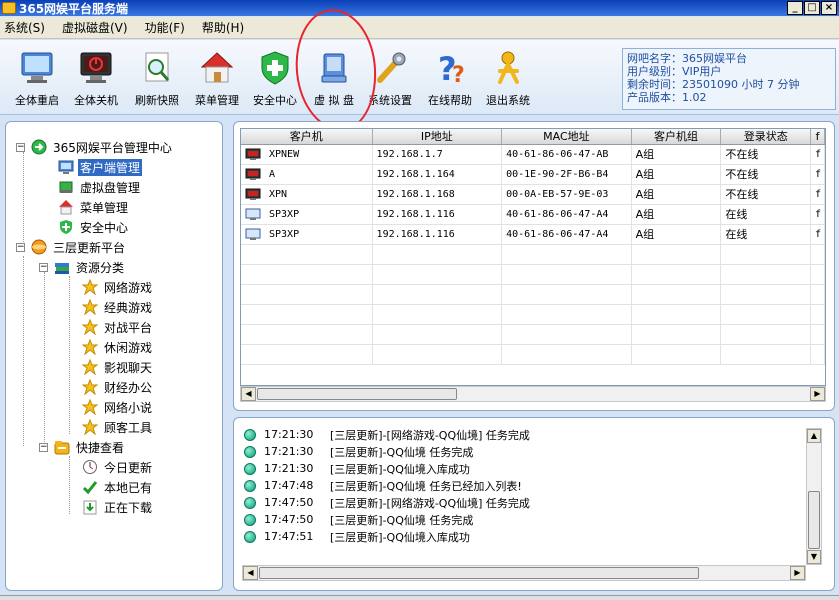 This screenshot has width=839, height=600. Describe the element at coordinates (117, 327) in the screenshot. I see `tree-node-category-battle-platform: 对战平台` at that location.